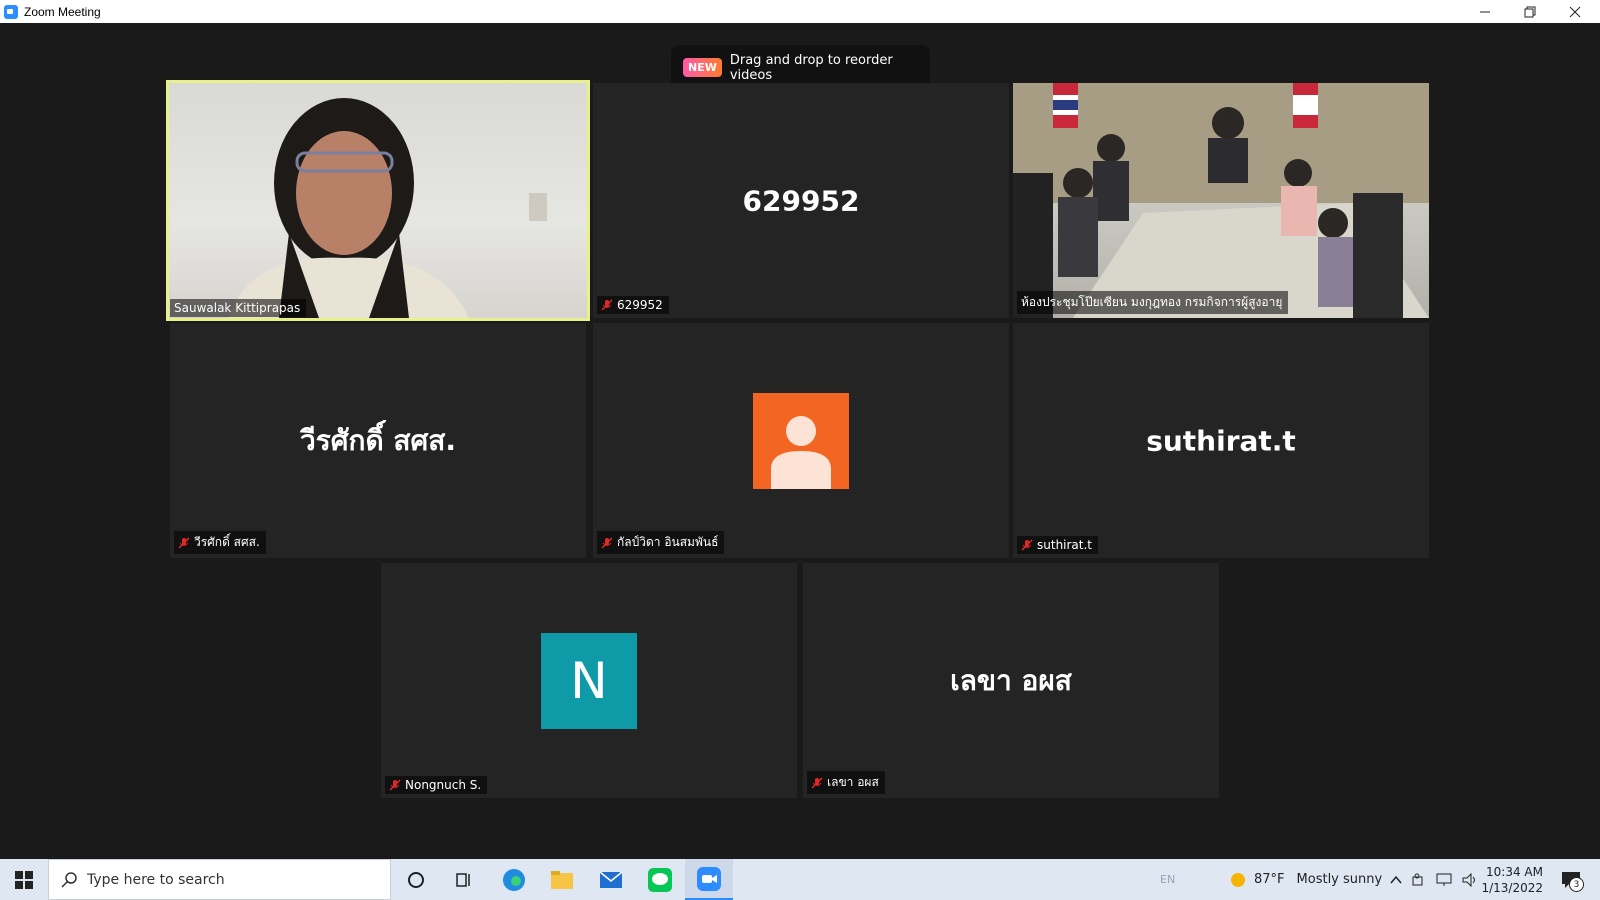 The height and width of the screenshot is (900, 1600). Describe the element at coordinates (633, 305) in the screenshot. I see `participant-name-label: 629952` at that location.